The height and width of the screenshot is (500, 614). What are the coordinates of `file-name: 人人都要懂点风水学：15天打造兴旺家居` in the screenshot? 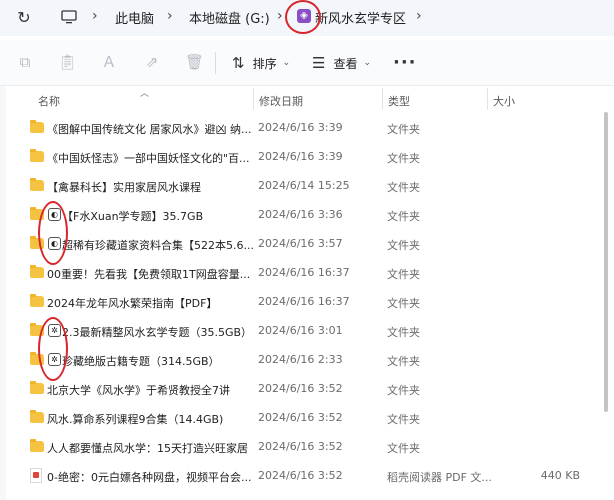 It's located at (147, 448).